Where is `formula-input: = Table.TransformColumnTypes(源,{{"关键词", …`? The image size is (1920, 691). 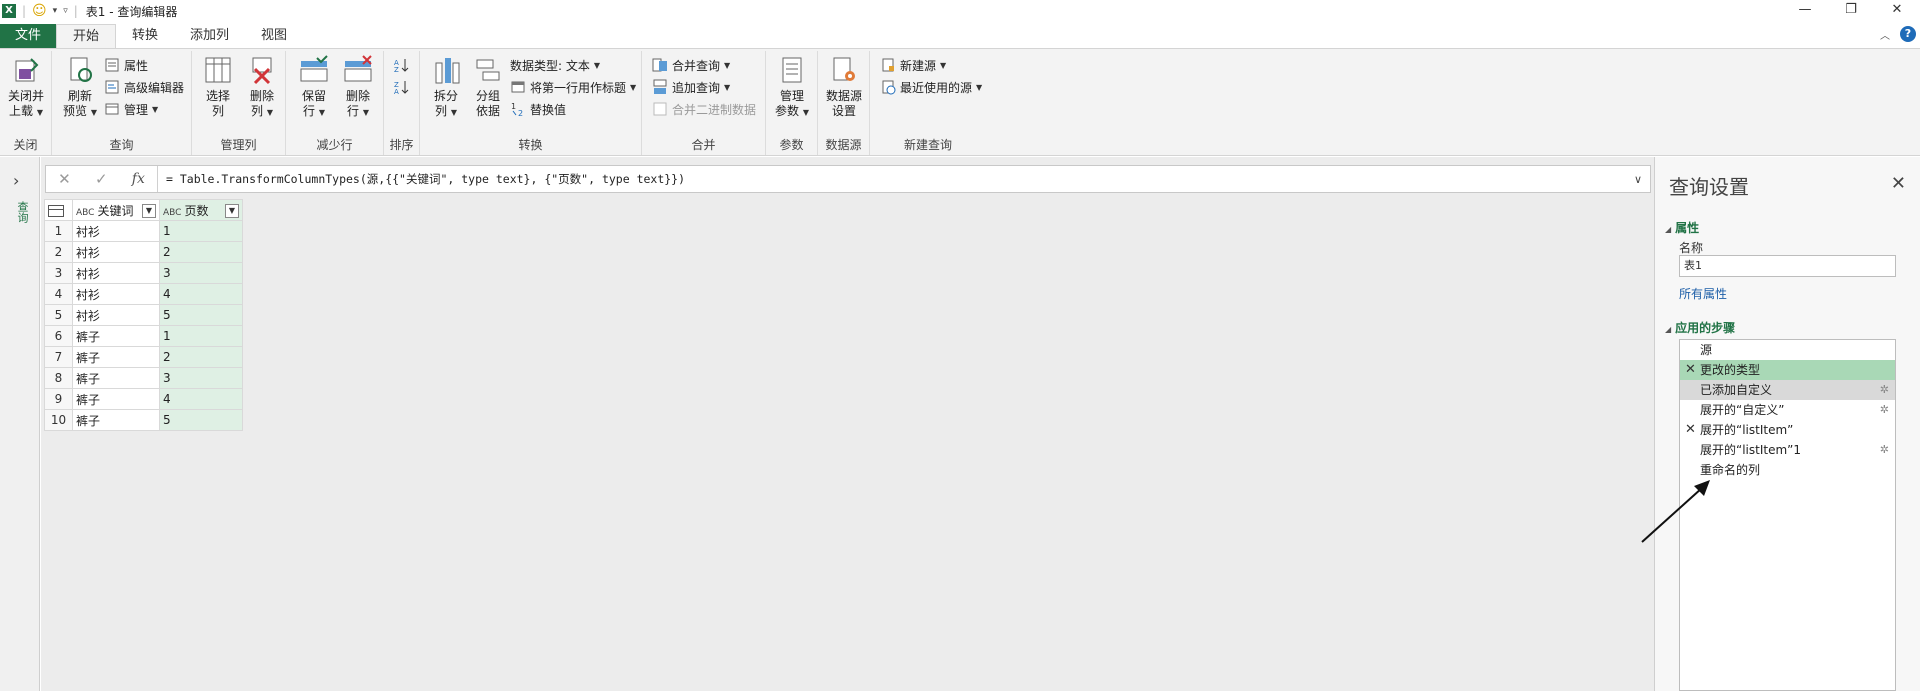
formula-input: = Table.TransformColumnTypes(源,{{"关键词", … is located at coordinates (892, 179).